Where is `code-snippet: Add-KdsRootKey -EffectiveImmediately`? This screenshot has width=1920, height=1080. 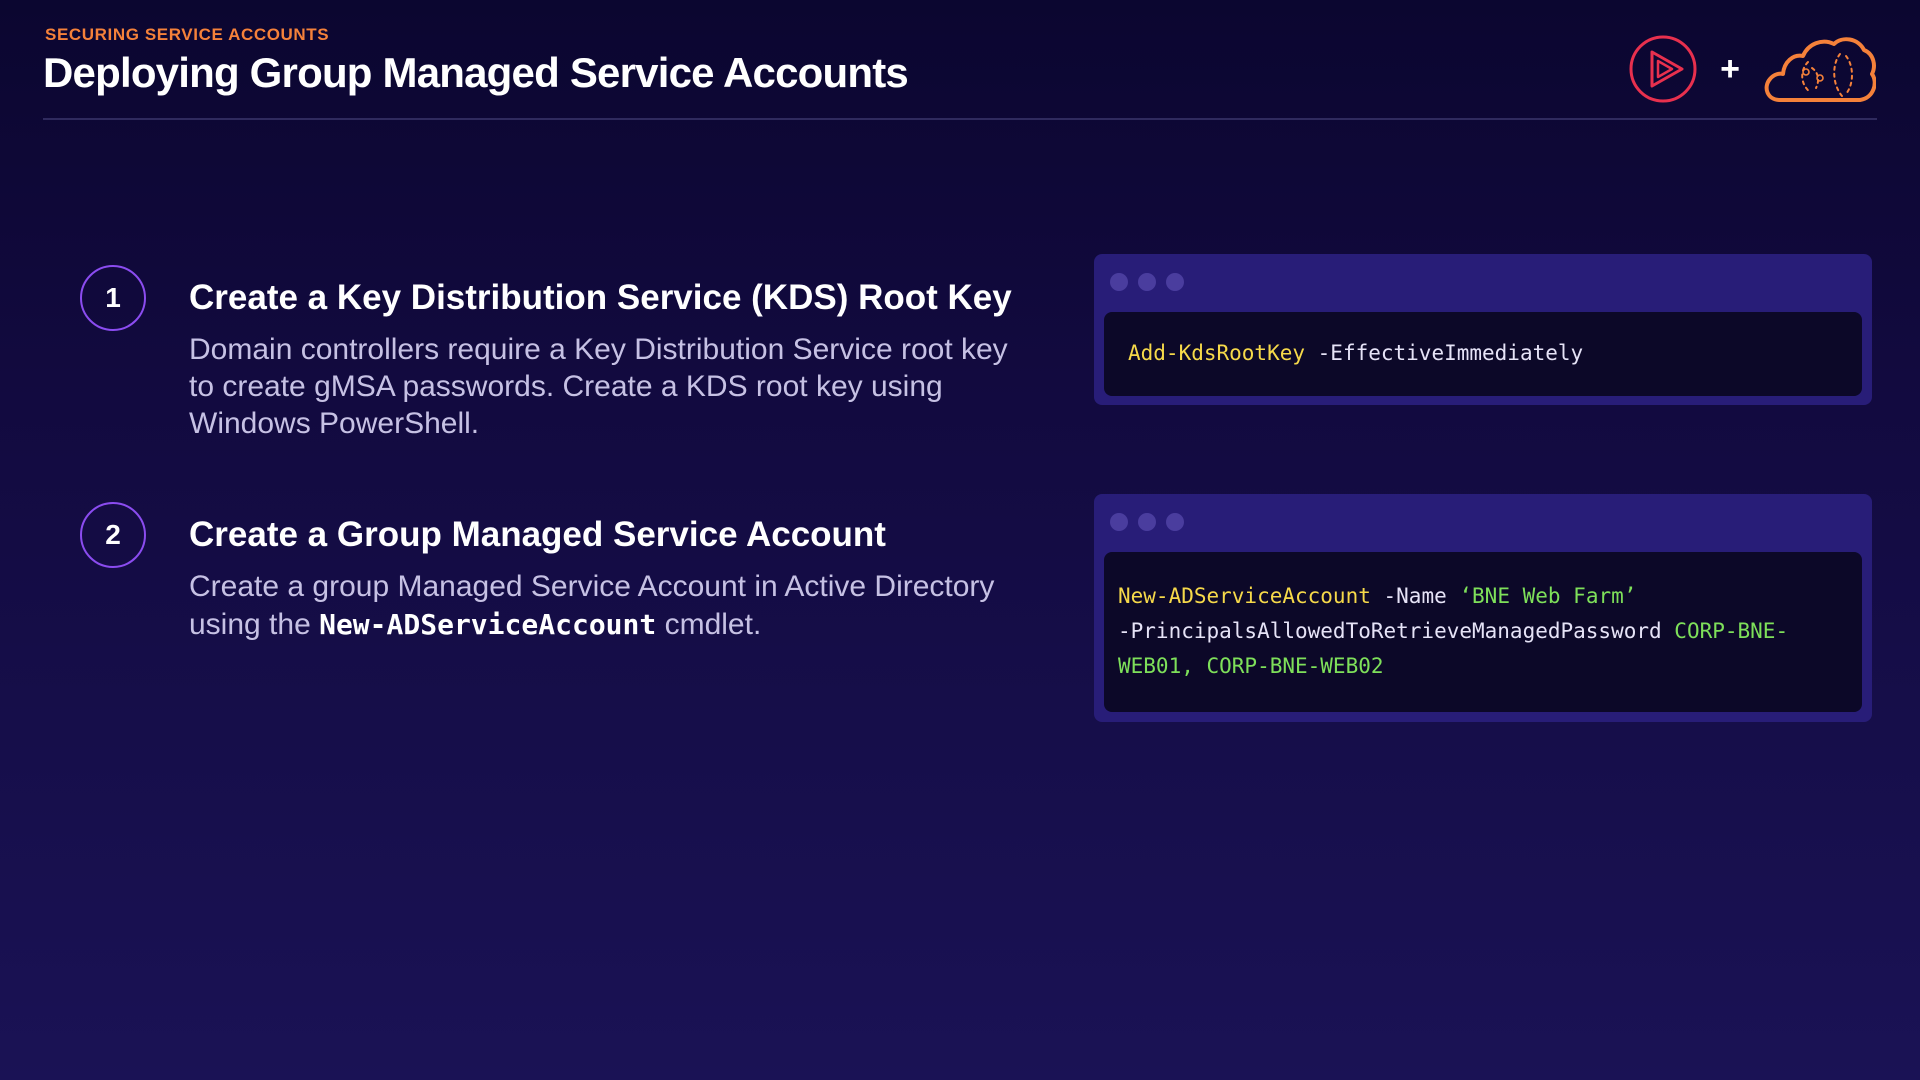
code-snippet: Add-KdsRootKey -EffectiveImmediately is located at coordinates (1483, 354).